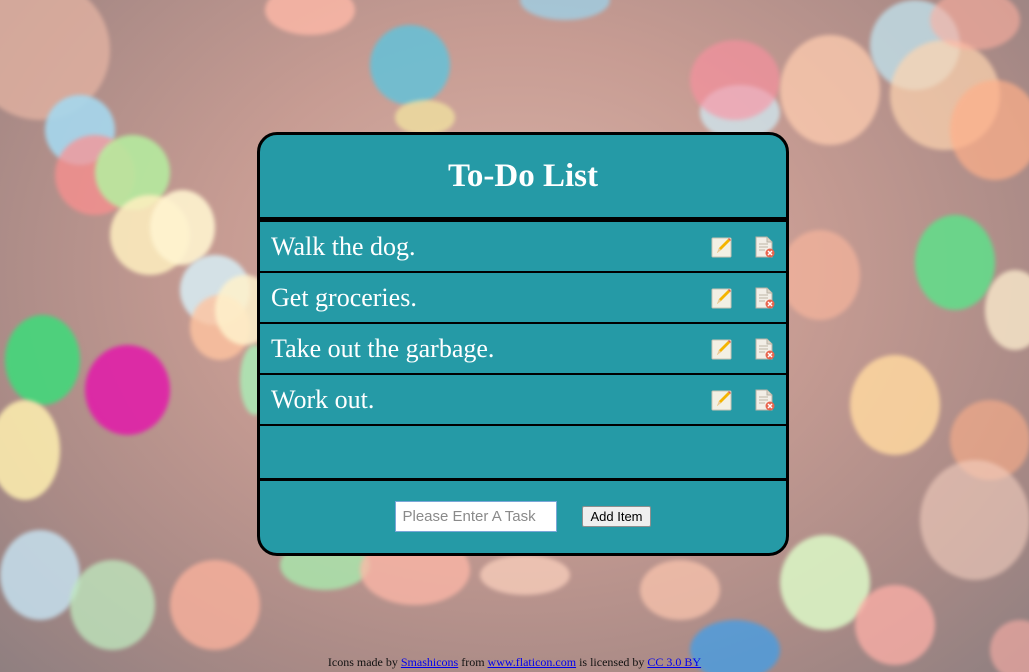 This screenshot has height=672, width=1029. Describe the element at coordinates (323, 399) in the screenshot. I see `task-text: Work out.` at that location.